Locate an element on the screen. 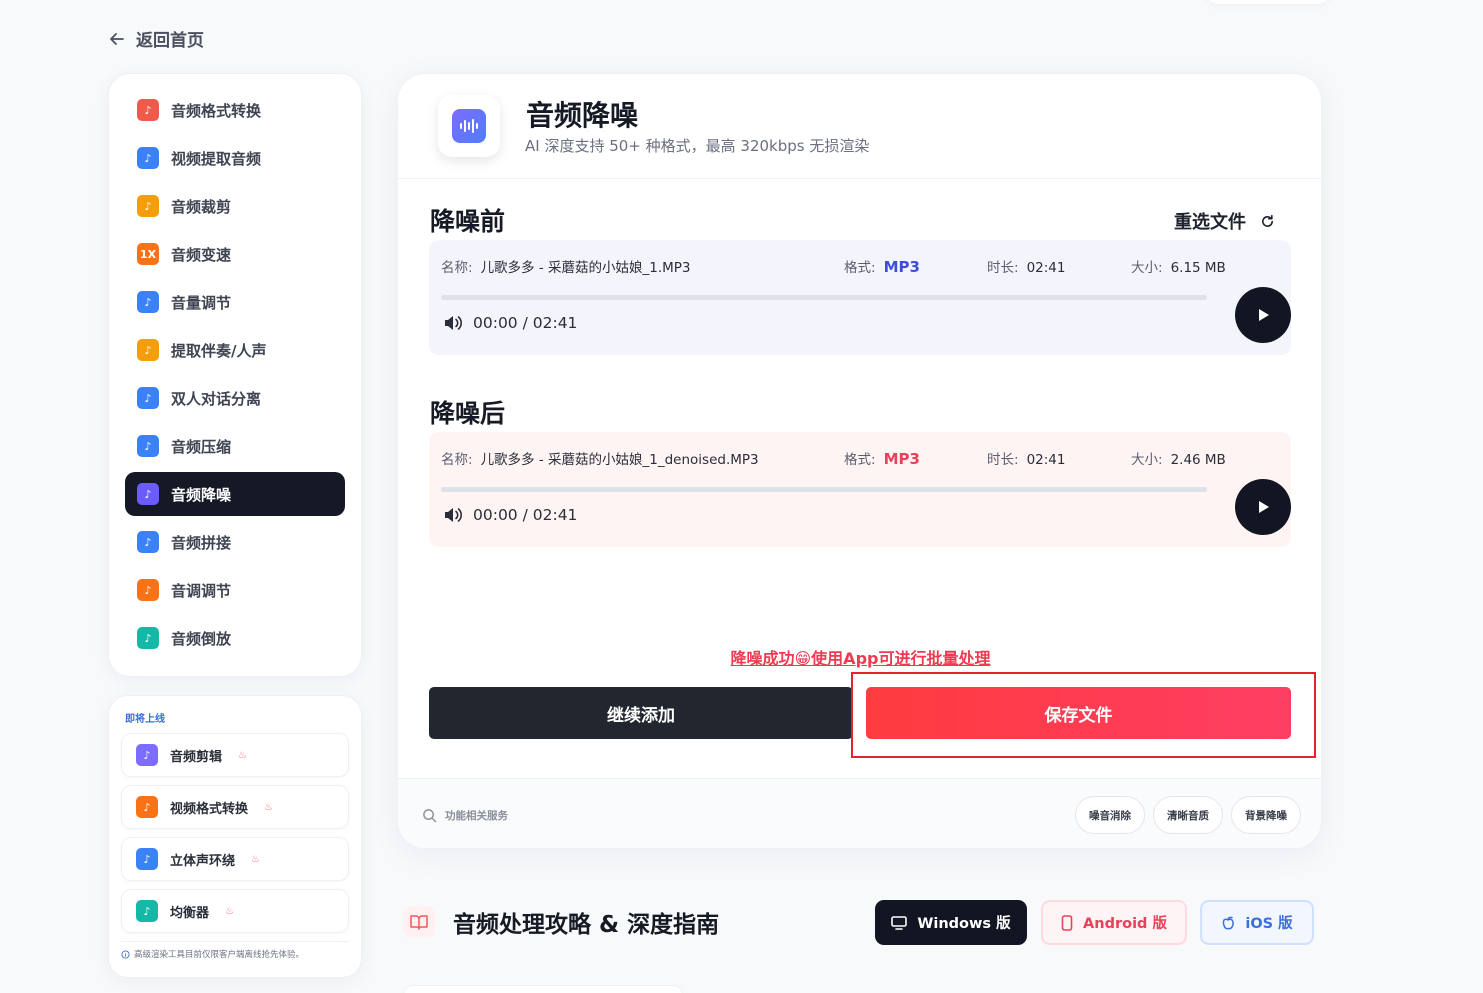 The height and width of the screenshot is (993, 1483). after-format-meta: 格式: MP3 is located at coordinates (882, 458).